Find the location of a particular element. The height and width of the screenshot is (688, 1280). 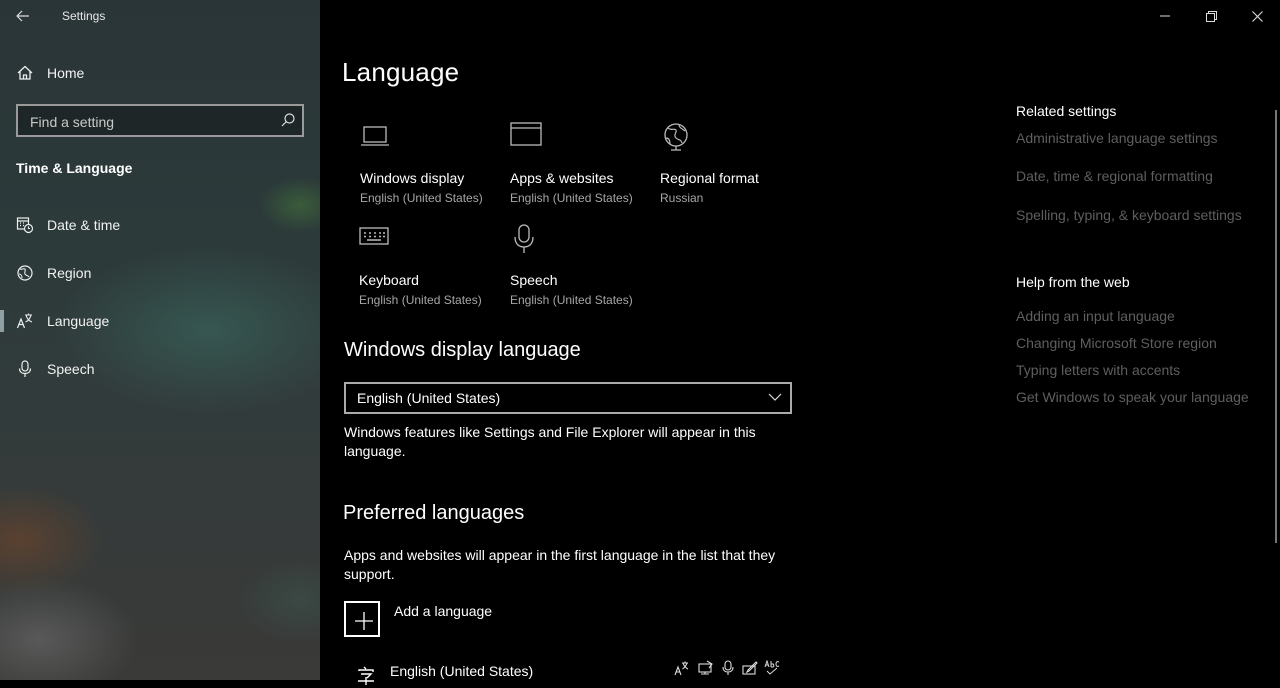

sidebar-item-label: Speech is located at coordinates (71, 369).